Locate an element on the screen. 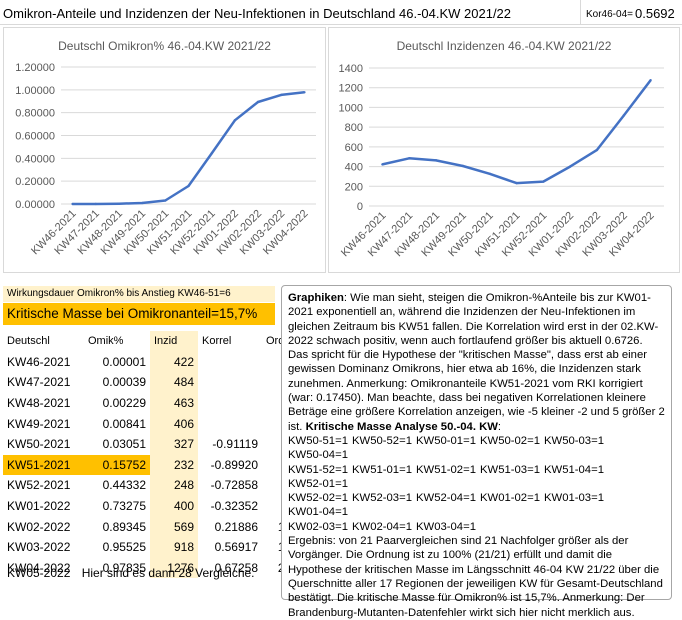 The height and width of the screenshot is (620, 682). header-korrel: Korrel is located at coordinates (230, 341).